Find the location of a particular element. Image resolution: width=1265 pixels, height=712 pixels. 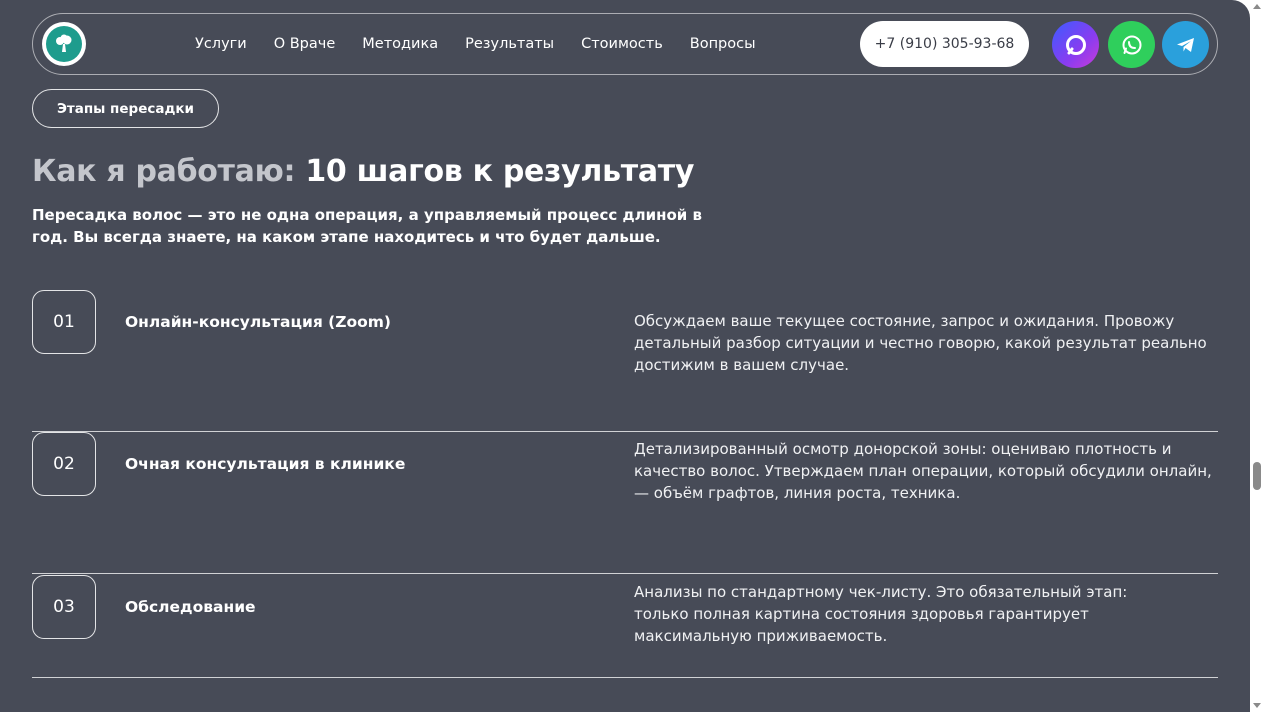

telegram-icon is located at coordinates (1185, 44).